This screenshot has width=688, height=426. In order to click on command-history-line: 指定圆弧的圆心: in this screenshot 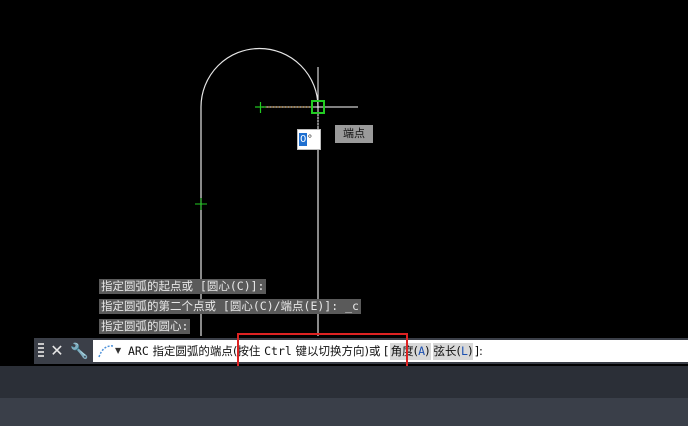, I will do `click(145, 326)`.